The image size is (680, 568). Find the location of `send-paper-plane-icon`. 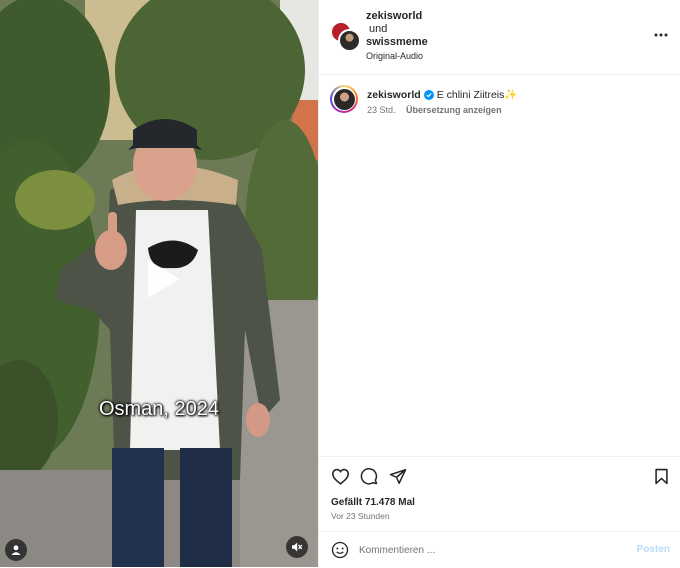

send-paper-plane-icon is located at coordinates (398, 476).